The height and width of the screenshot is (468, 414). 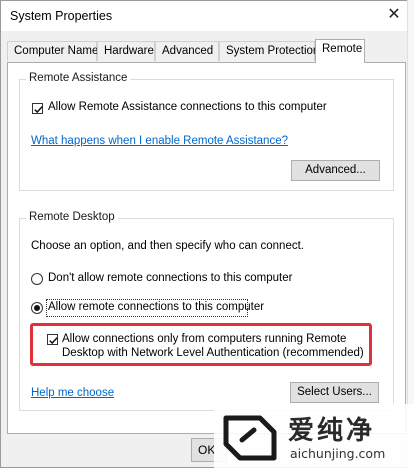 I want to click on site-watermark: 爱纯净 aichunjing.com, so click(x=314, y=436).